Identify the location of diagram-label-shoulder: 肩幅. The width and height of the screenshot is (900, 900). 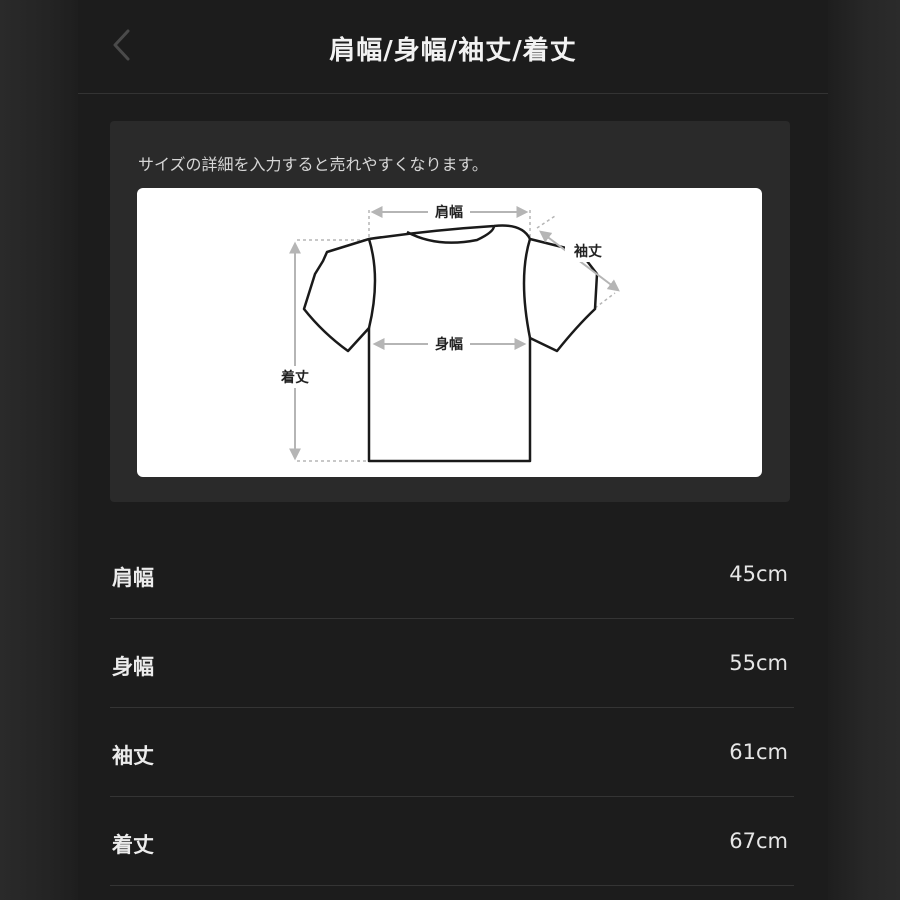
(449, 212).